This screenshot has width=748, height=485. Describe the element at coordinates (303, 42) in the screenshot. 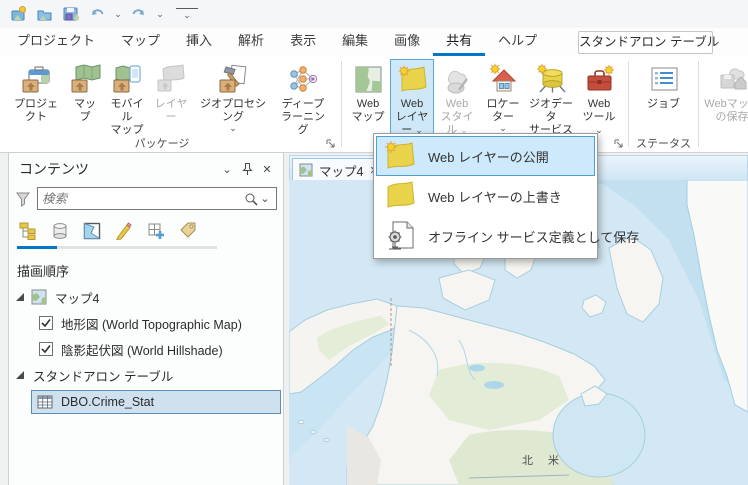

I see `tab-view: 表示` at that location.